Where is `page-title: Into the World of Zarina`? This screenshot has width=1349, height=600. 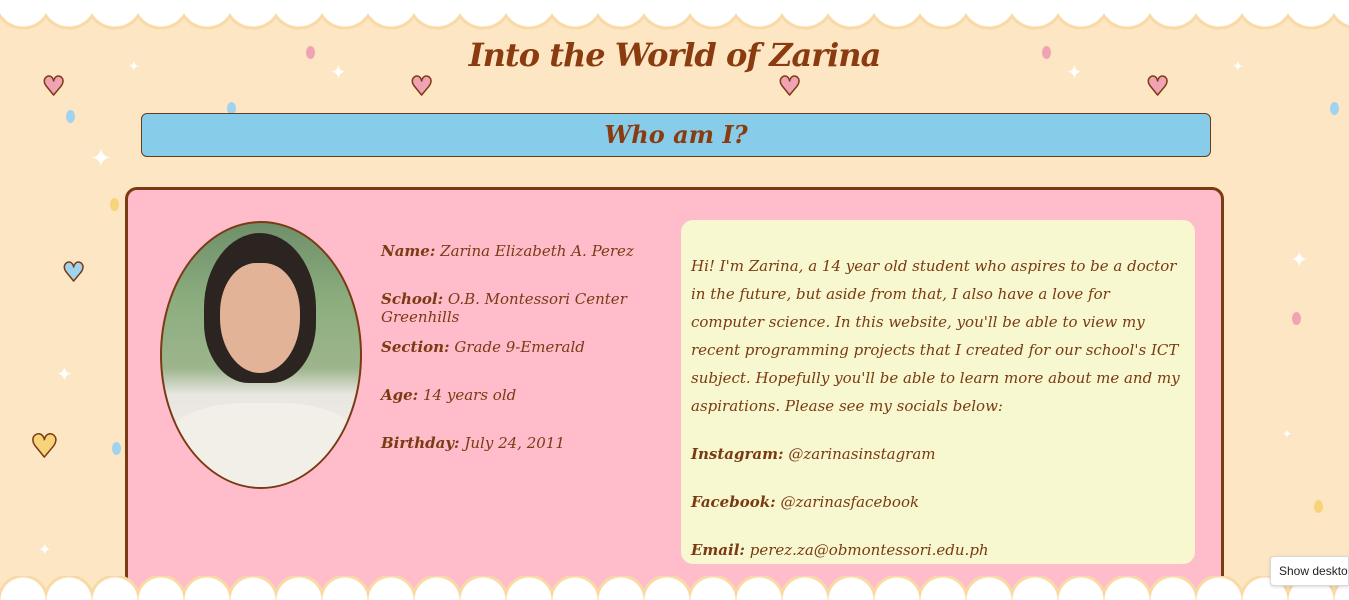 page-title: Into the World of Zarina is located at coordinates (675, 55).